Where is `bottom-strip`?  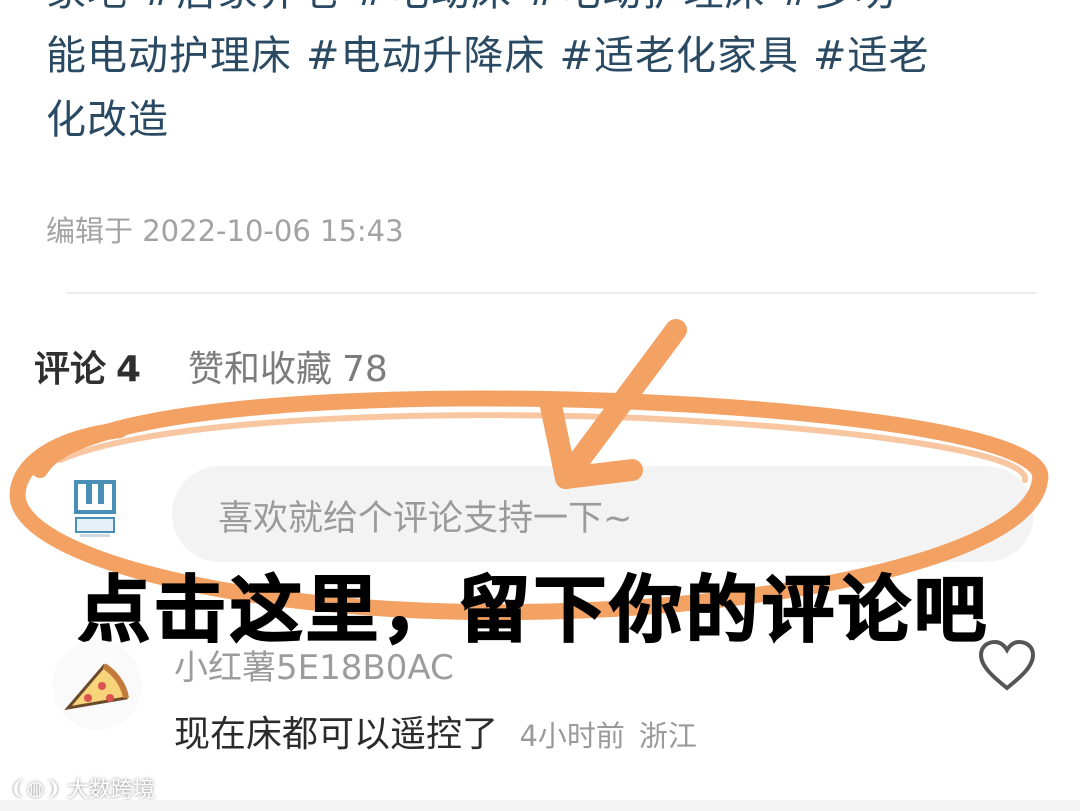
bottom-strip is located at coordinates (540, 805).